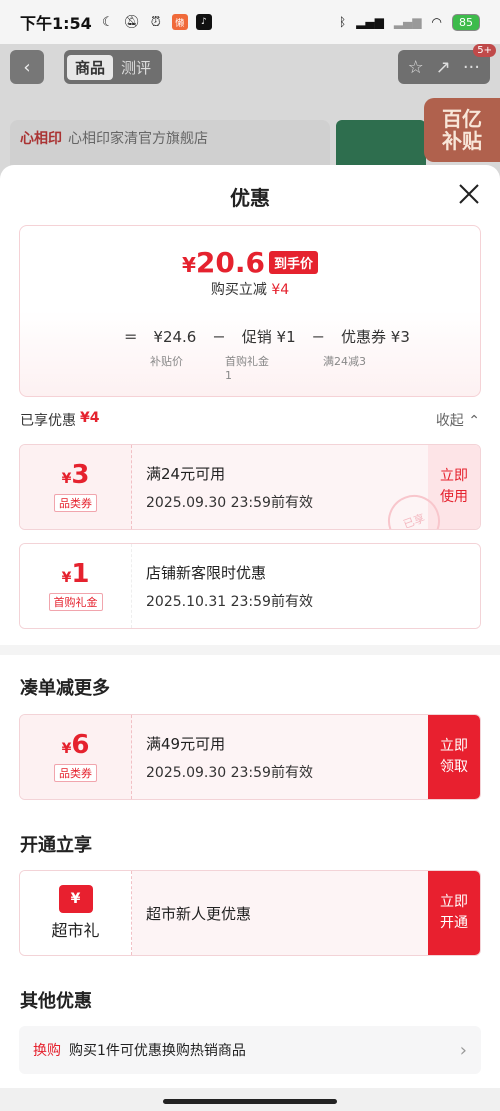 Image resolution: width=500 pixels, height=1111 pixels. I want to click on other-discount-title: 其他优惠, so click(56, 1001).